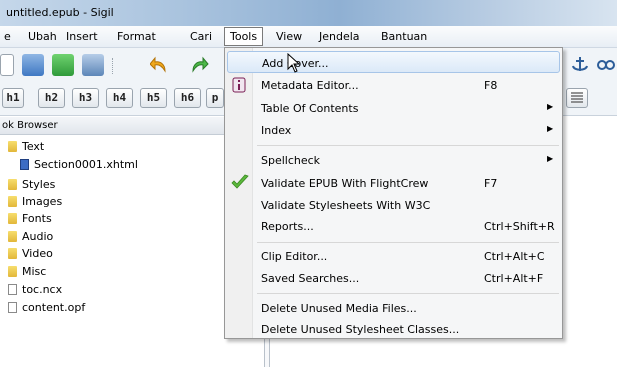 This screenshot has height=367, width=617. What do you see at coordinates (294, 62) in the screenshot?
I see `mouse-cursor-icon` at bounding box center [294, 62].